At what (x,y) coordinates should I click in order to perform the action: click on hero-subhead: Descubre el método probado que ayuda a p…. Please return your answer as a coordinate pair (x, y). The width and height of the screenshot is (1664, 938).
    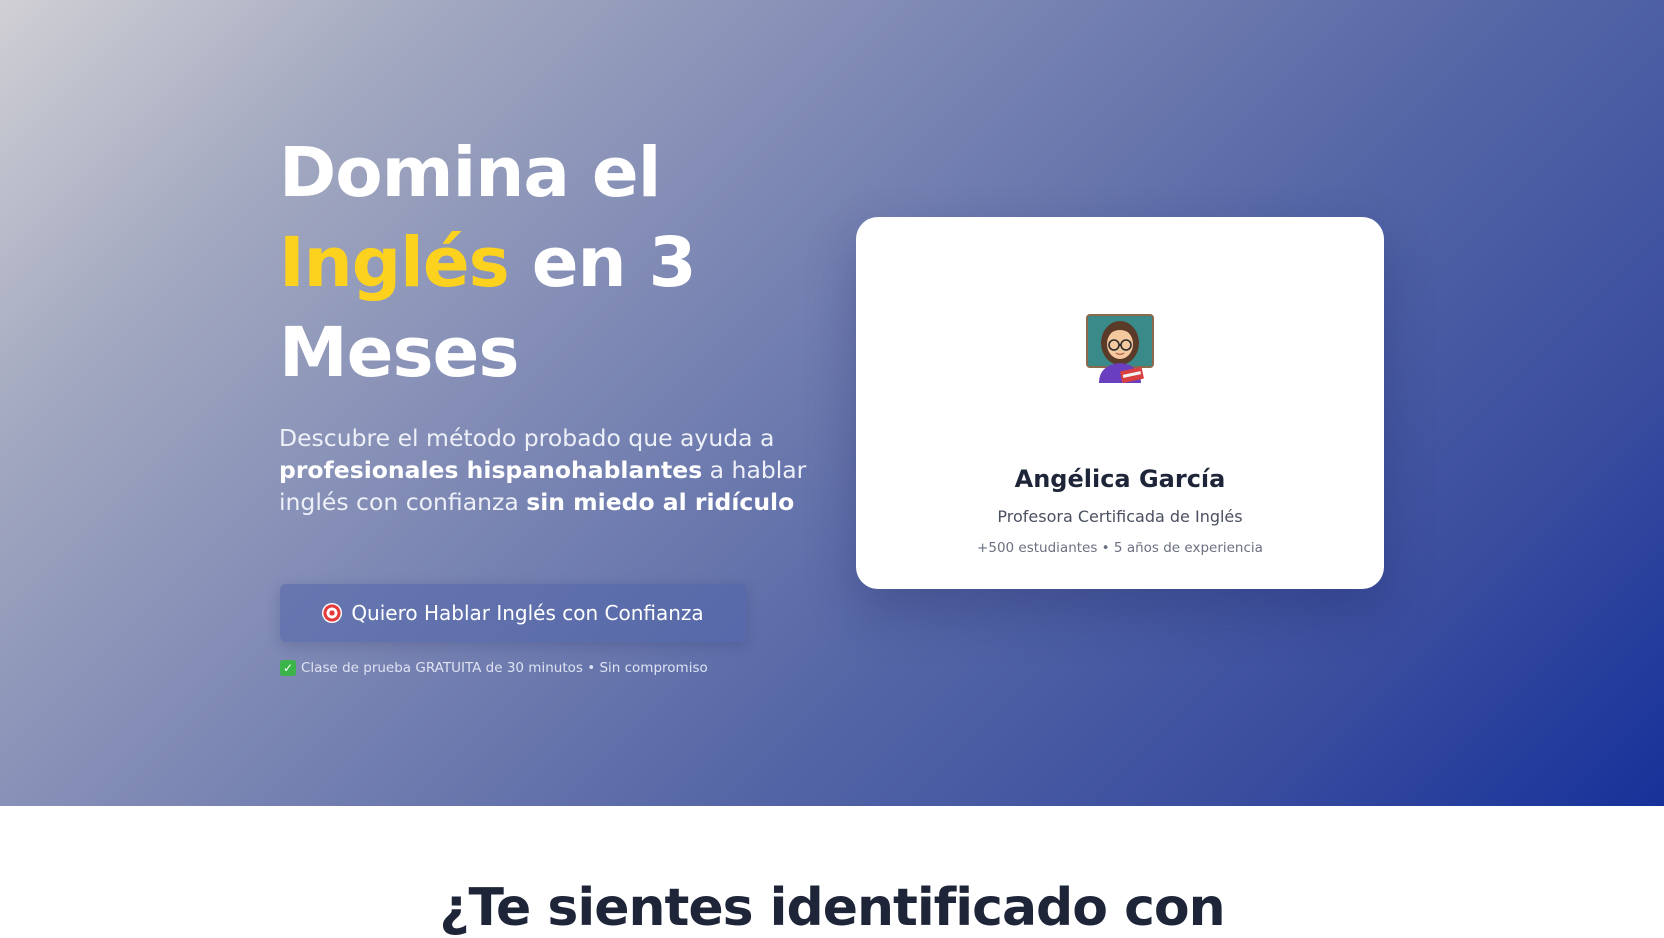
    Looking at the image, I should click on (544, 470).